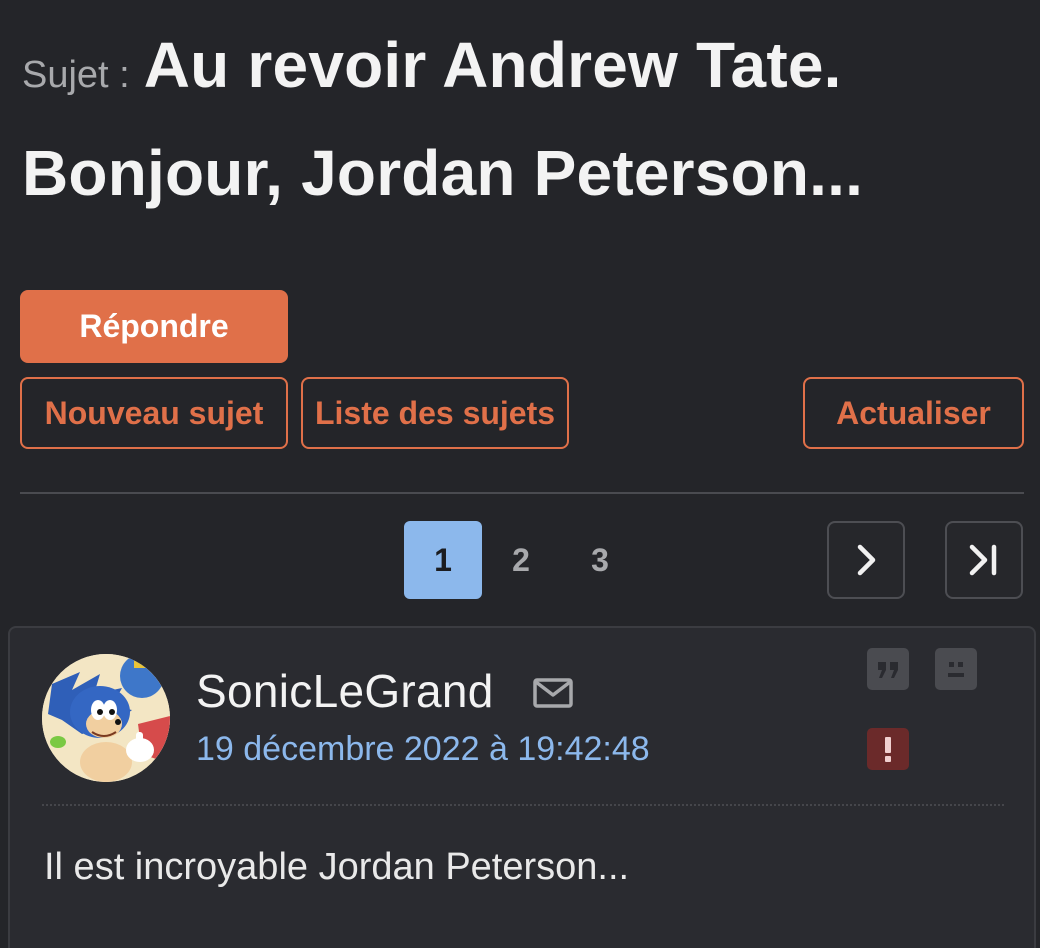 The image size is (1040, 948). What do you see at coordinates (154, 326) in the screenshot?
I see `reply-button: Répondre` at bounding box center [154, 326].